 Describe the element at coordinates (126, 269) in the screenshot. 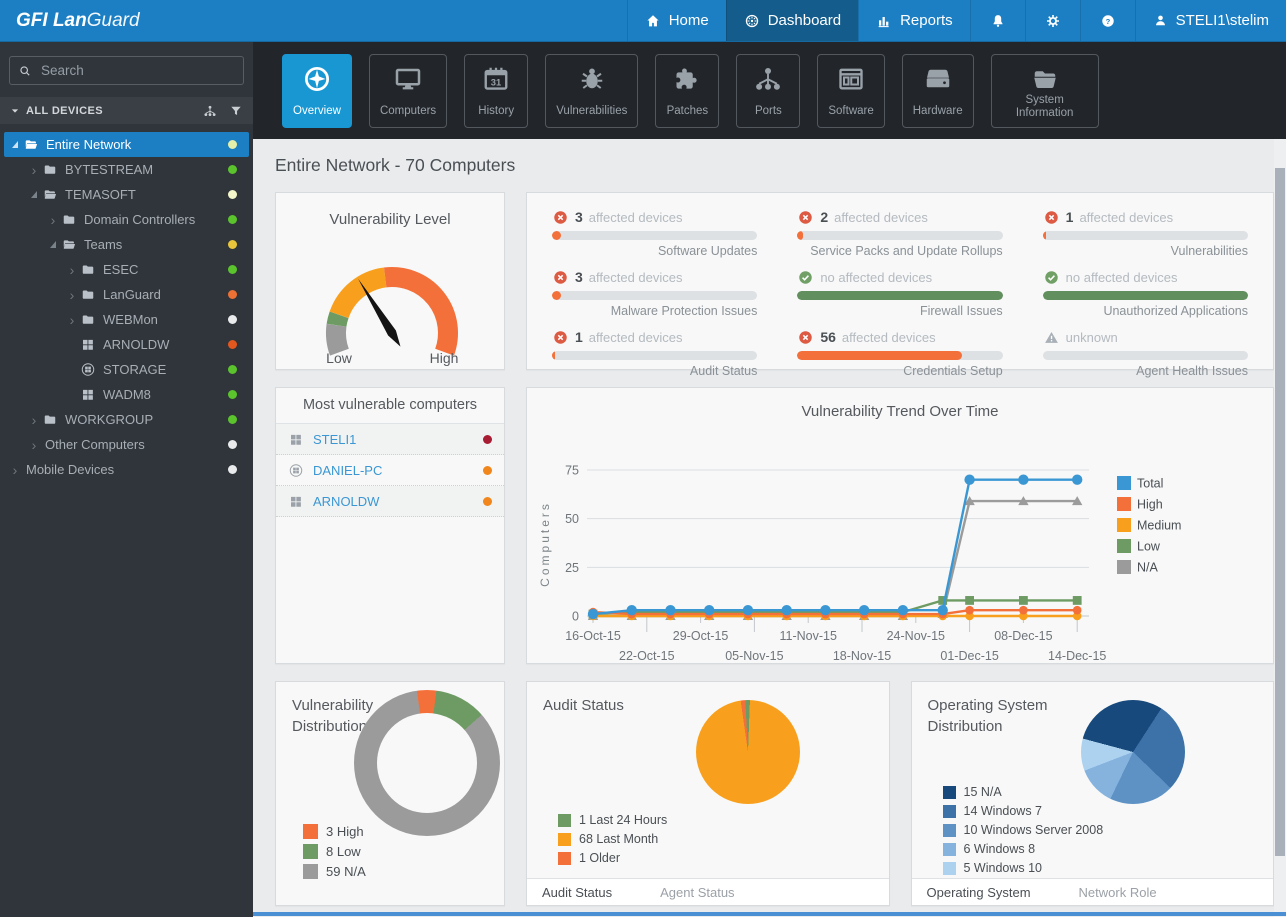

I see `tree-item-esec: › ESEC` at that location.